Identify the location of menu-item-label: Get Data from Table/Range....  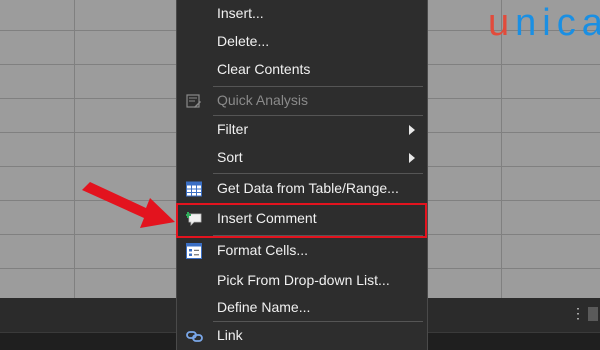
(308, 188).